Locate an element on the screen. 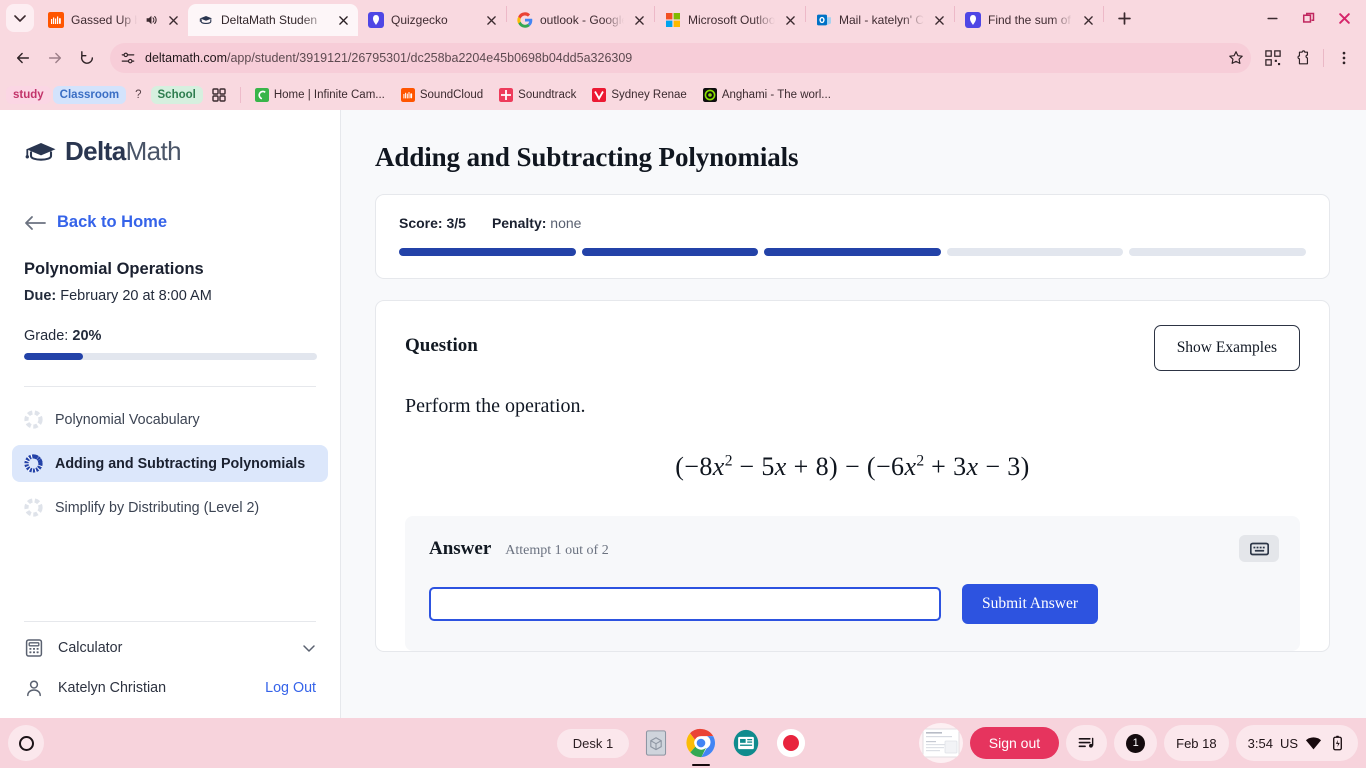 Image resolution: width=1366 pixels, height=768 pixels. answer-header: Answer Attempt 1 out of 2 is located at coordinates (852, 549).